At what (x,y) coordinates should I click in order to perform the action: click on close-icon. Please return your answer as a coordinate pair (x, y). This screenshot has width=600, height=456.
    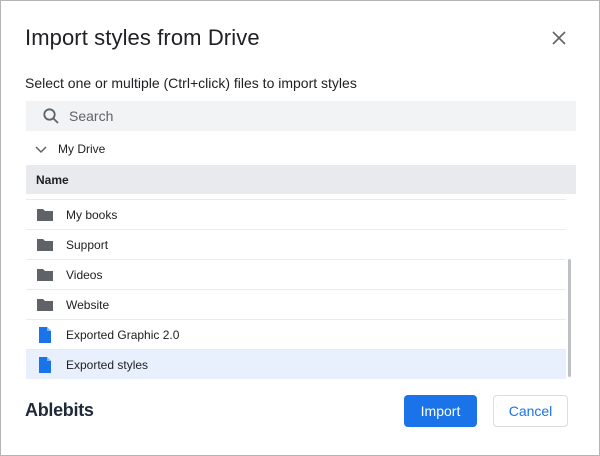
    Looking at the image, I should click on (559, 38).